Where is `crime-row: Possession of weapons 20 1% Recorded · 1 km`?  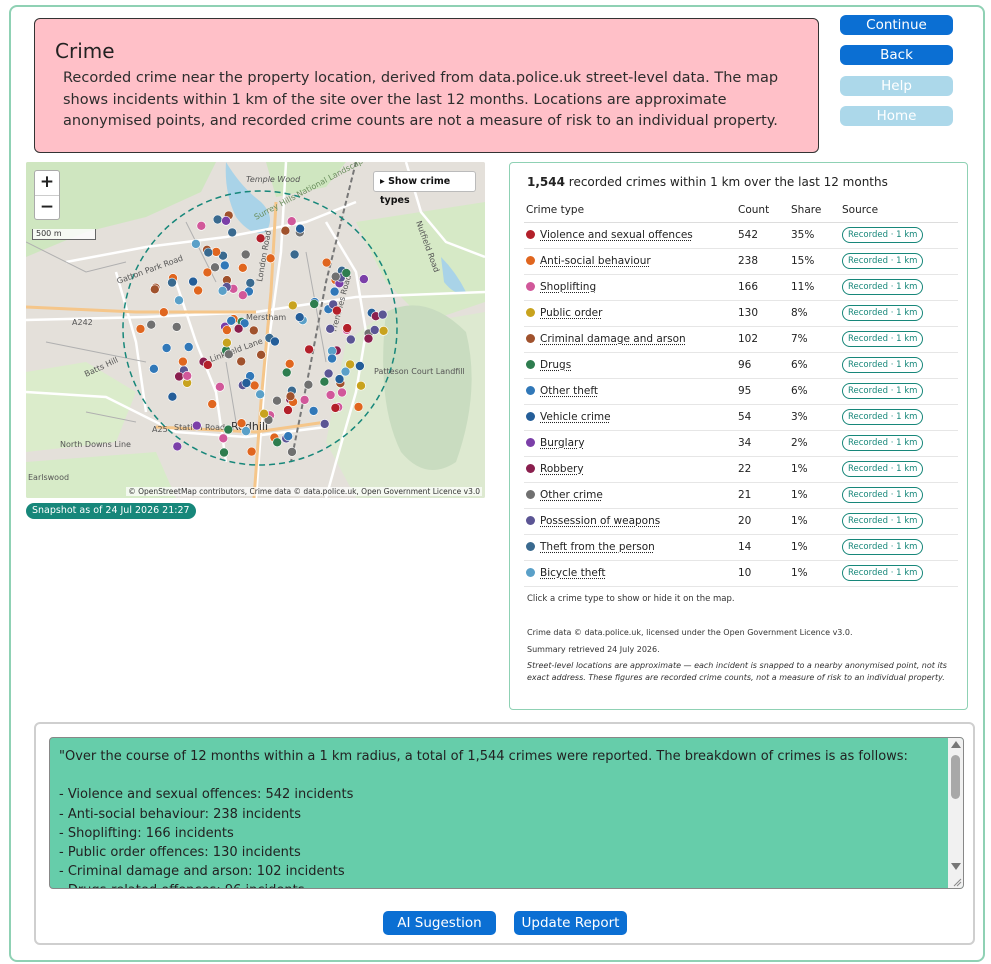
crime-row: Possession of weapons 20 1% Recorded · 1 km is located at coordinates (741, 521).